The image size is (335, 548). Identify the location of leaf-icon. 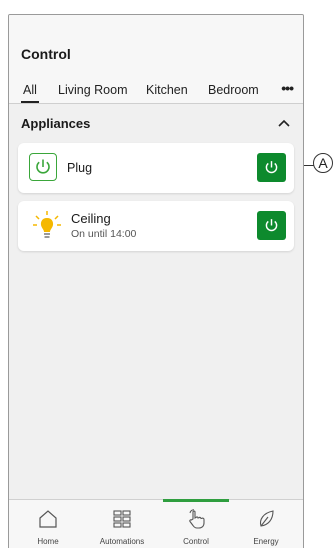
(266, 518).